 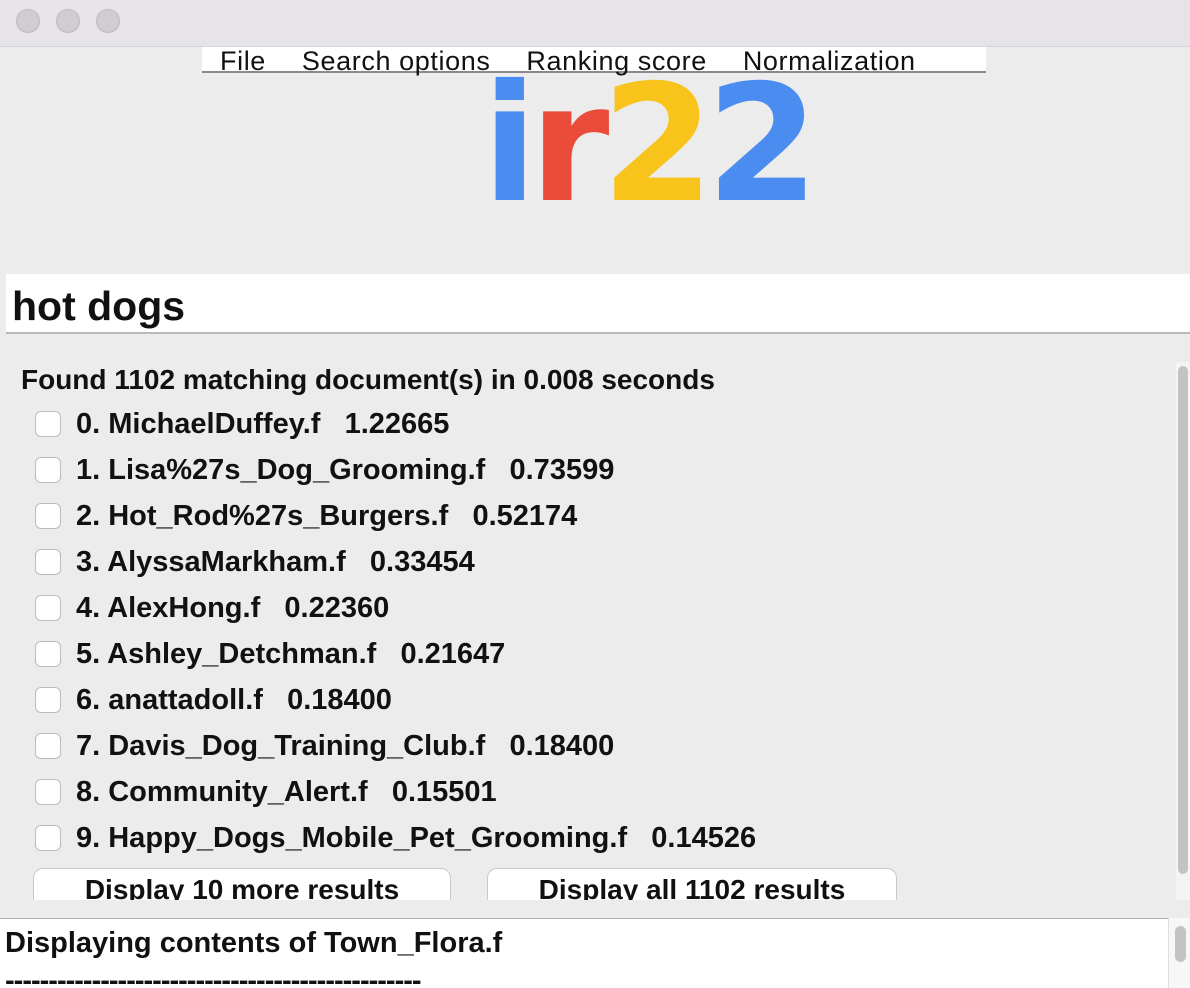 I want to click on contents-scrollbar, so click(x=1179, y=953).